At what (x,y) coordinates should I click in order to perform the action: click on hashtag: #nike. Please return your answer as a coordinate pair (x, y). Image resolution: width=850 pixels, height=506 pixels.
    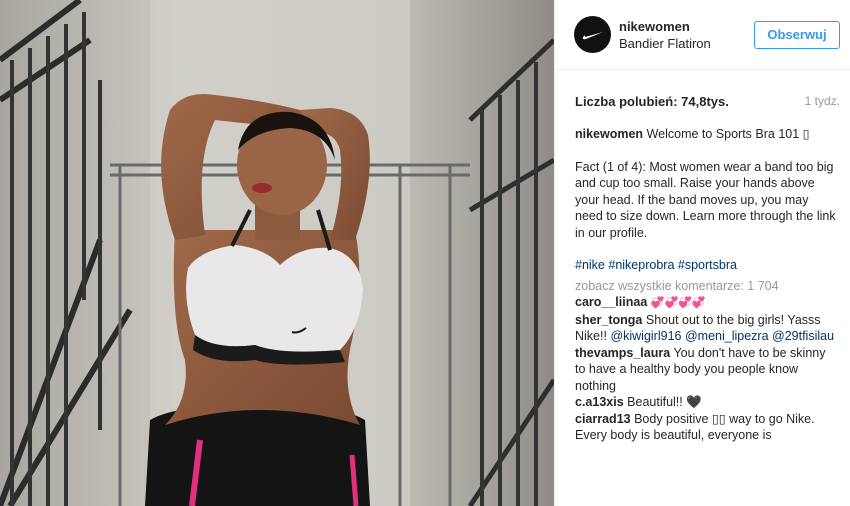
    Looking at the image, I should click on (590, 265).